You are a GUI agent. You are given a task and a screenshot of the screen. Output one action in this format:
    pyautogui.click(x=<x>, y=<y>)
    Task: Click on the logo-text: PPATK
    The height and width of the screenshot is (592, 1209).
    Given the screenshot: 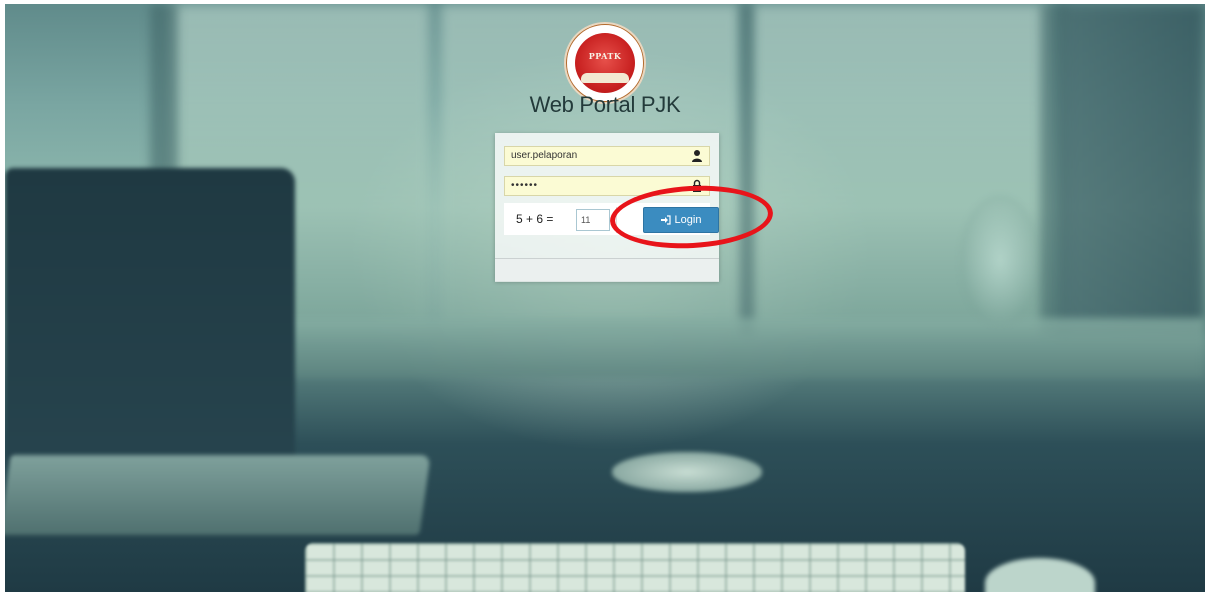 What is the action you would take?
    pyautogui.click(x=605, y=56)
    